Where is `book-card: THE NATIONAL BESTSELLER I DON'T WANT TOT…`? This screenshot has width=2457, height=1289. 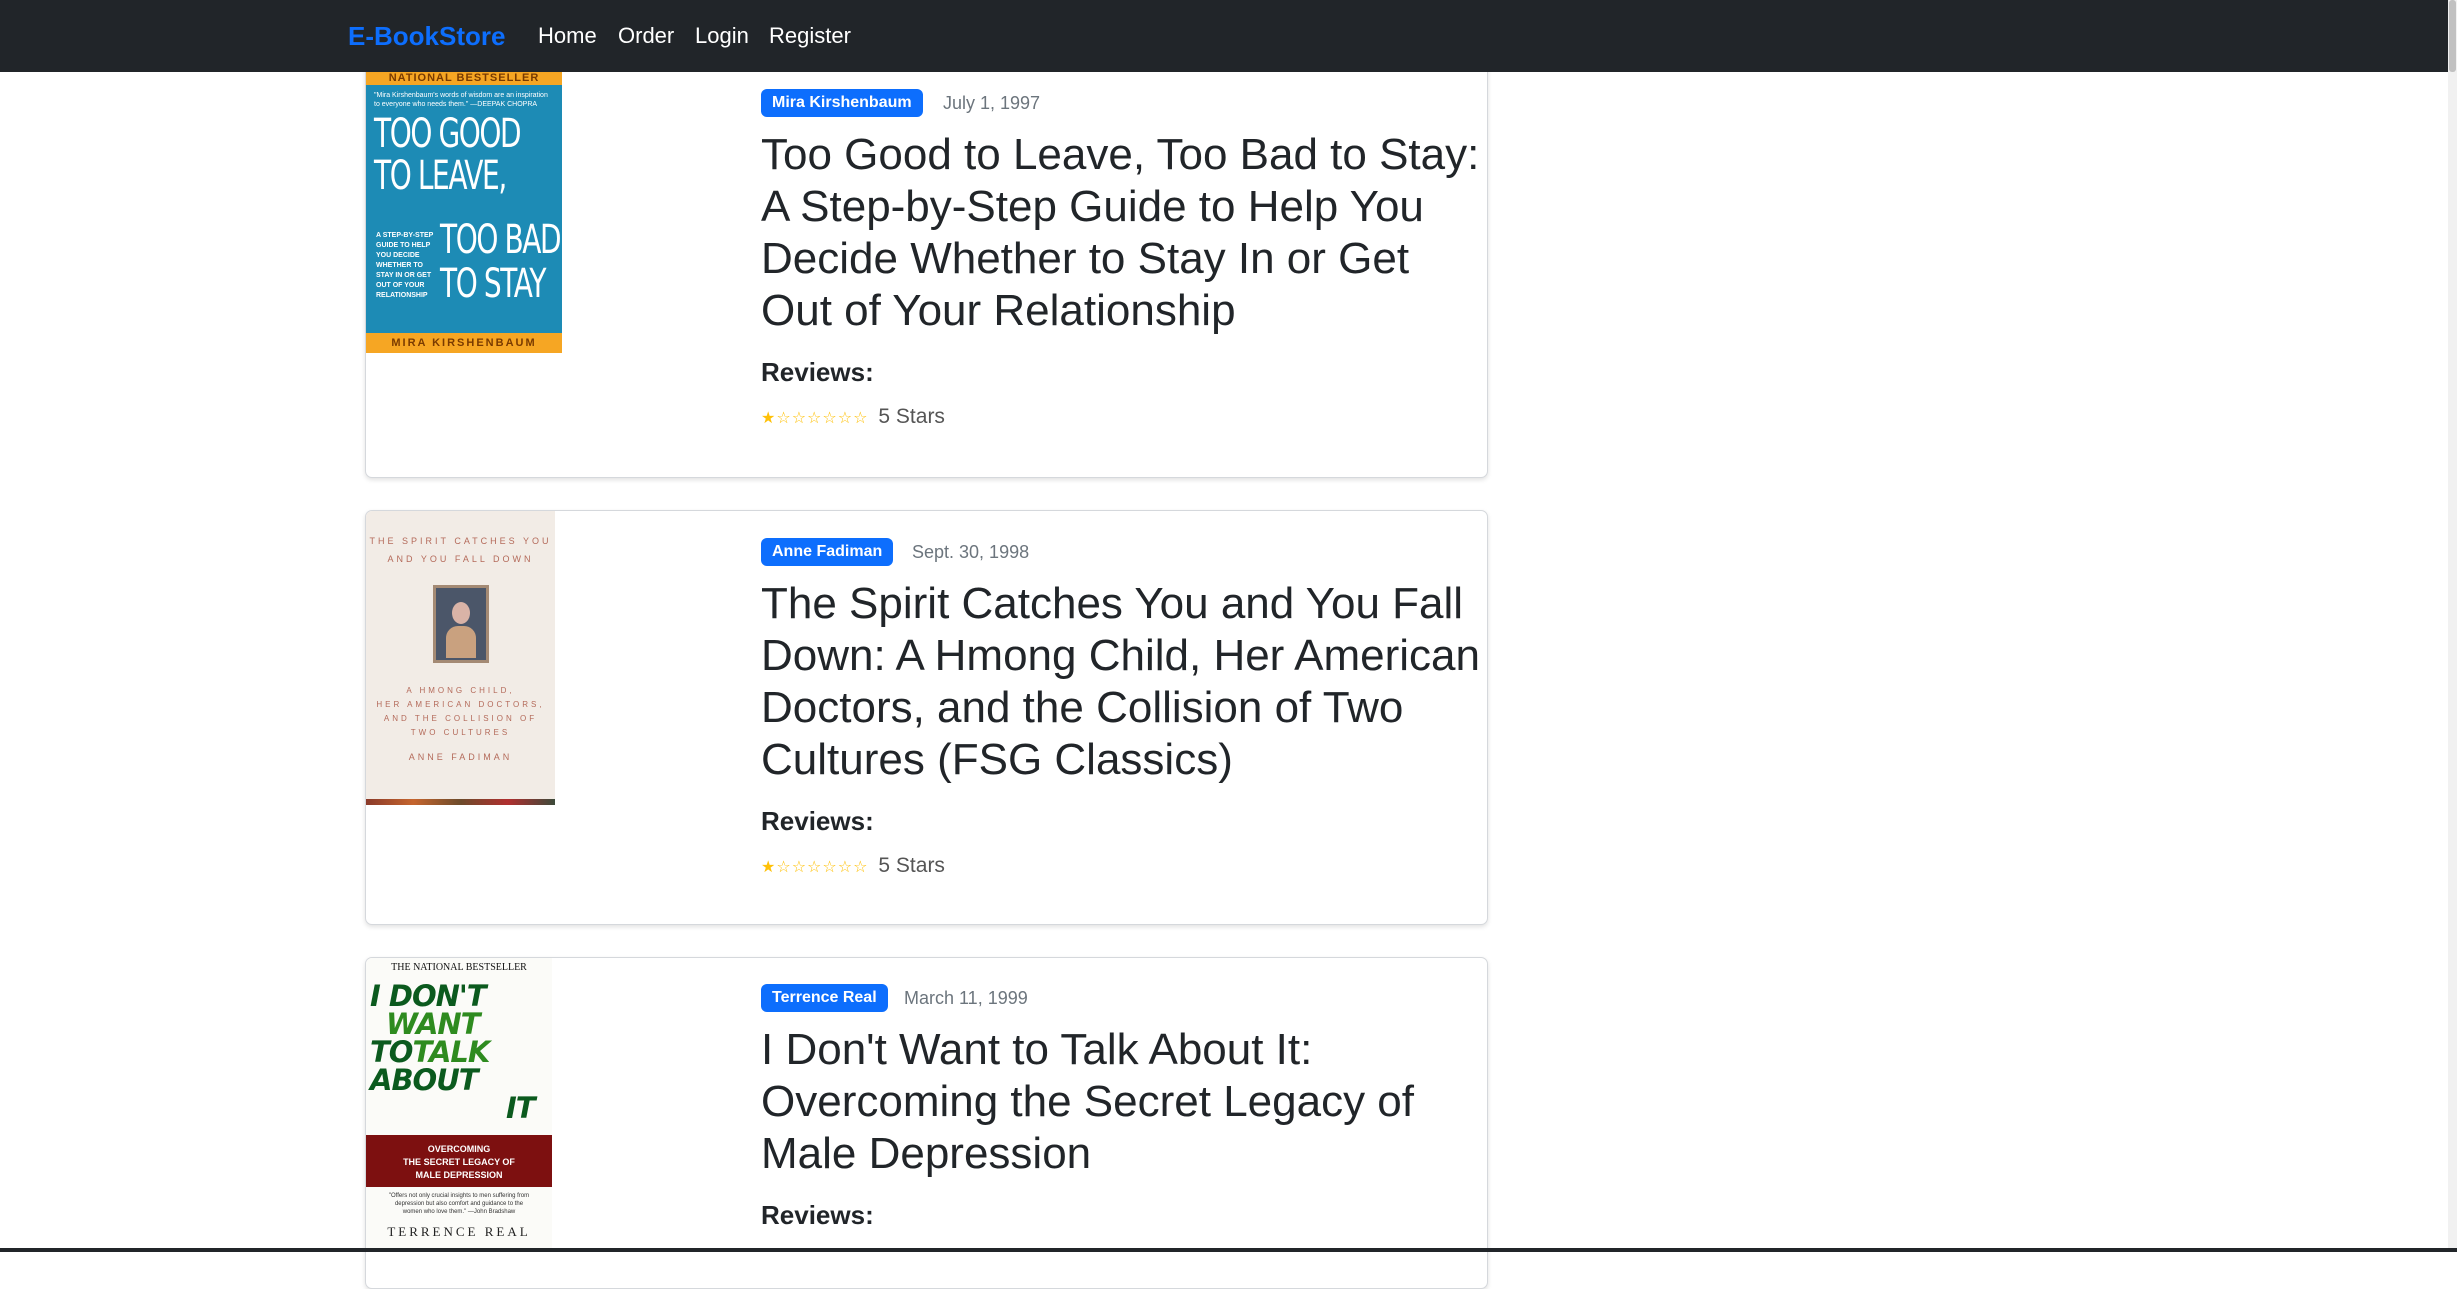 book-card: THE NATIONAL BESTSELLER I DON'T WANT TOT… is located at coordinates (926, 1123).